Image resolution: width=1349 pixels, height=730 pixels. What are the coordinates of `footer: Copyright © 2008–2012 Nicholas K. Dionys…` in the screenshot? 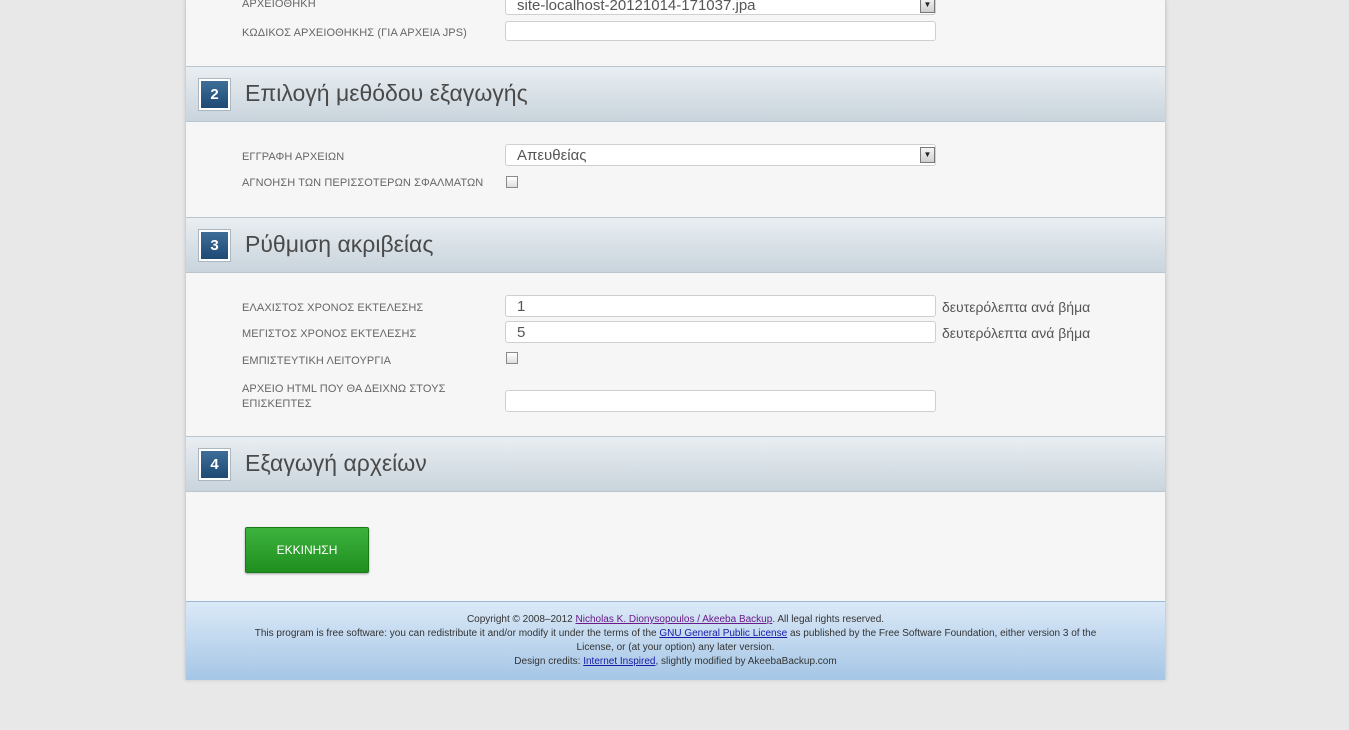 It's located at (675, 640).